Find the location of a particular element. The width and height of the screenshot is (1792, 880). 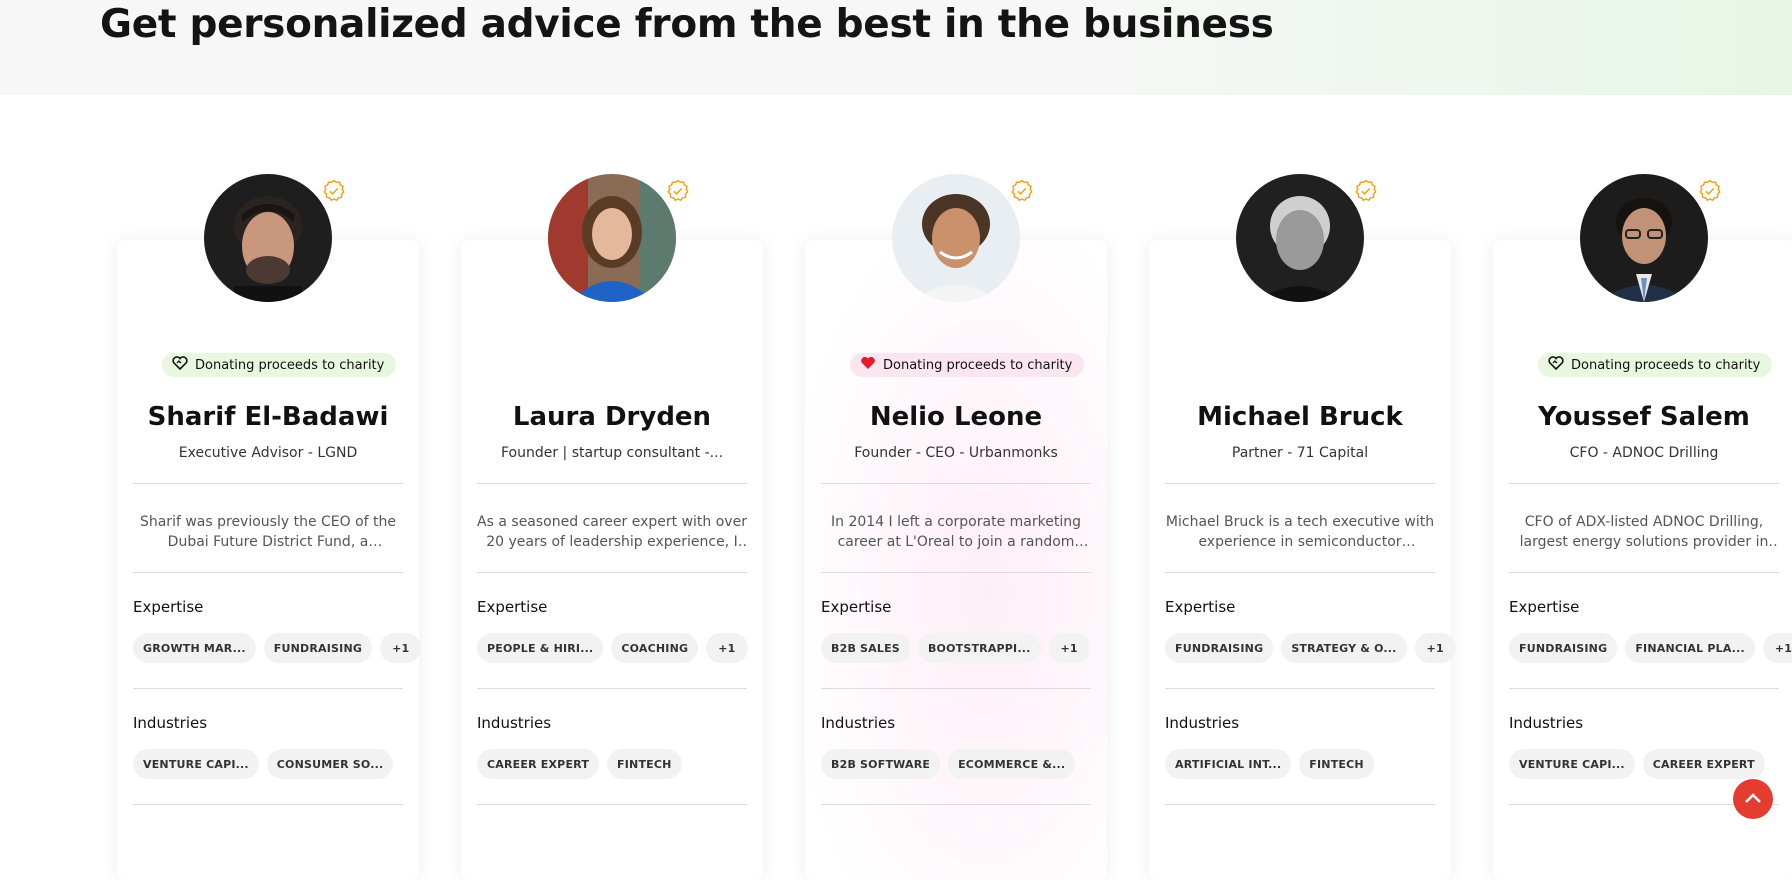

expert-name: Laura Dryden is located at coordinates (612, 417).